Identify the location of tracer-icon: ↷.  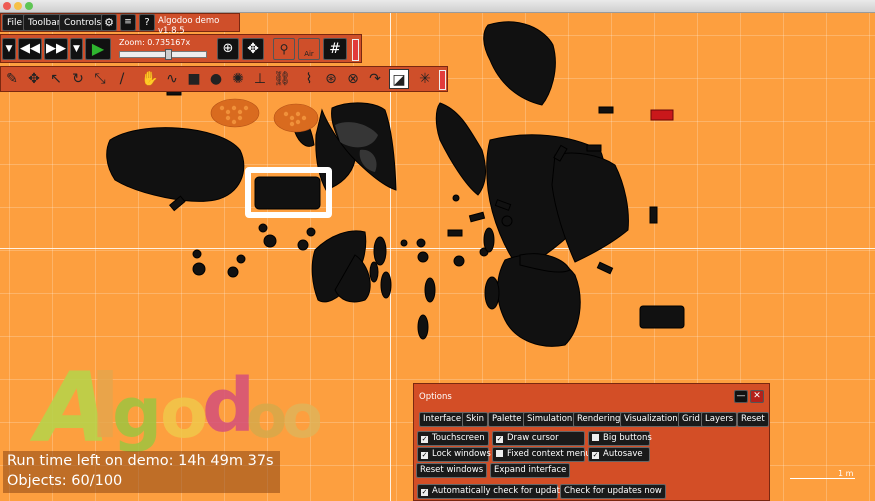
(375, 79).